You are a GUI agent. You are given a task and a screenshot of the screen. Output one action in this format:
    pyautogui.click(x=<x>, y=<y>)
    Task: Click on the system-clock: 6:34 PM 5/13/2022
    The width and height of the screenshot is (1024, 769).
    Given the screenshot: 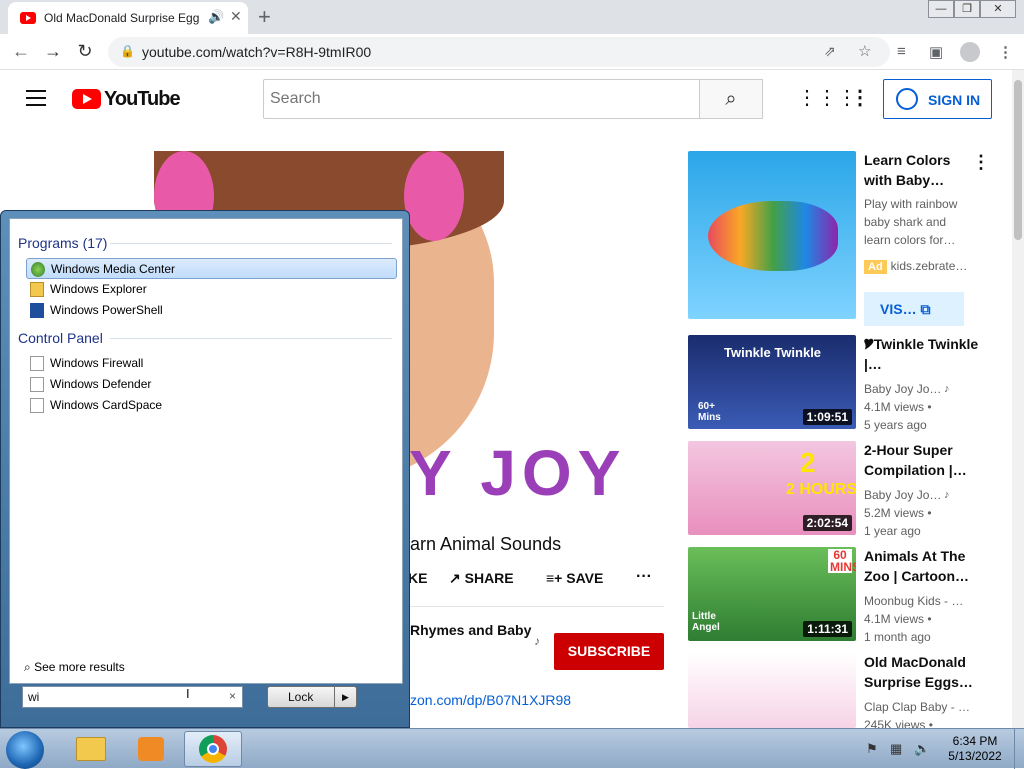 What is the action you would take?
    pyautogui.click(x=975, y=749)
    